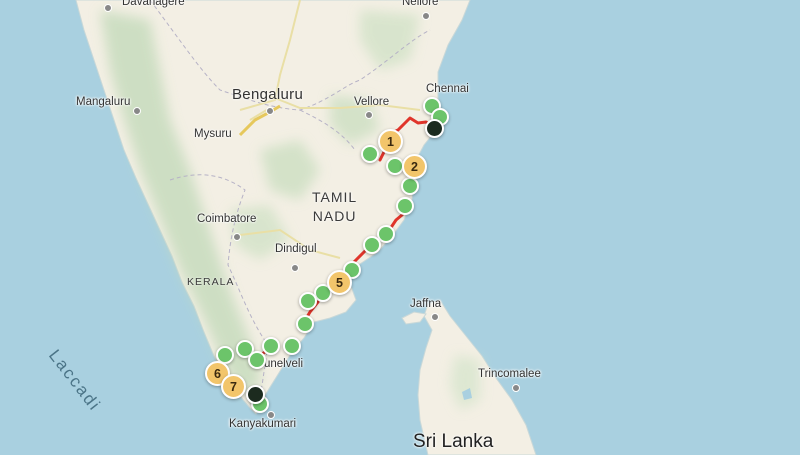 The image size is (800, 455). Describe the element at coordinates (295, 268) in the screenshot. I see `city-dot-dindigul` at that location.